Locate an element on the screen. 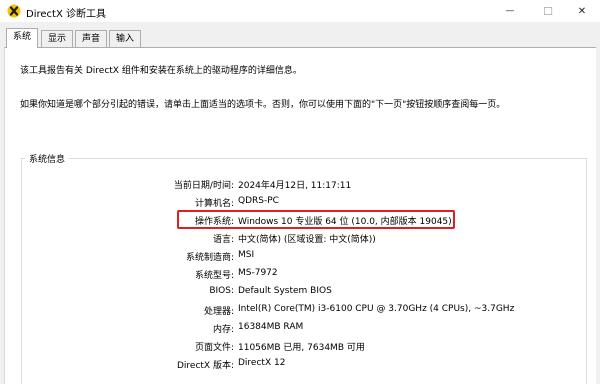 The width and height of the screenshot is (600, 384). tab-strip: 系统 显示 声音 输入 is located at coordinates (300, 35).